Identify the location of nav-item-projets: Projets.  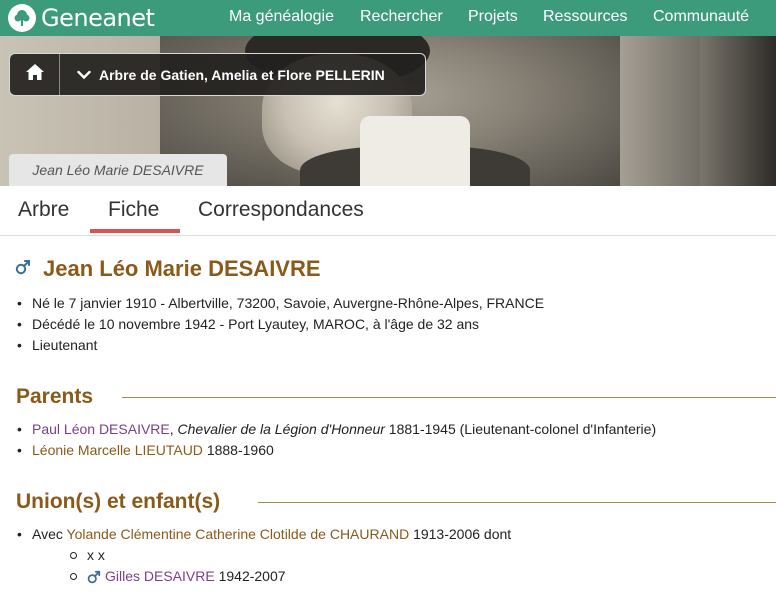
(493, 17).